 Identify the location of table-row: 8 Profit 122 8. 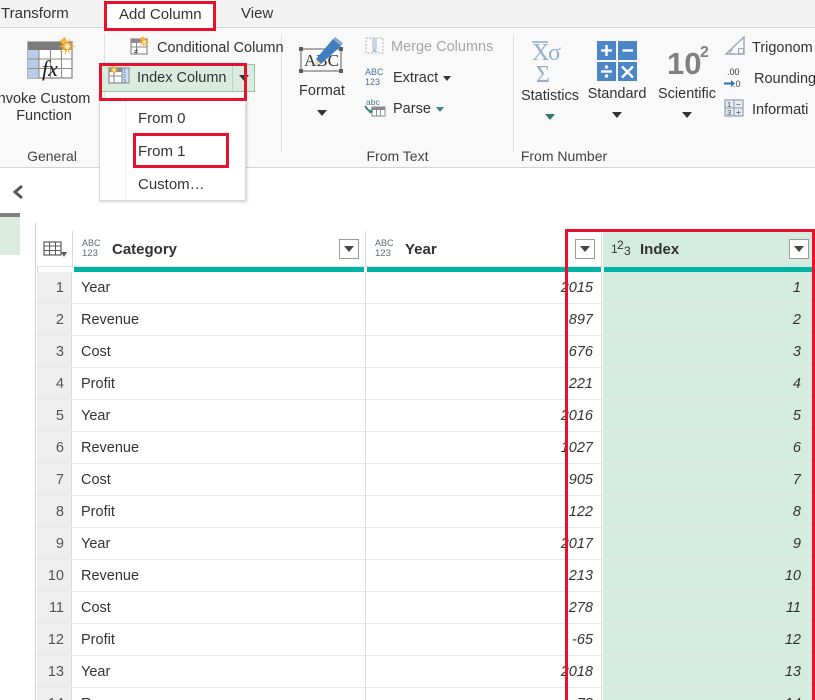
(426, 512).